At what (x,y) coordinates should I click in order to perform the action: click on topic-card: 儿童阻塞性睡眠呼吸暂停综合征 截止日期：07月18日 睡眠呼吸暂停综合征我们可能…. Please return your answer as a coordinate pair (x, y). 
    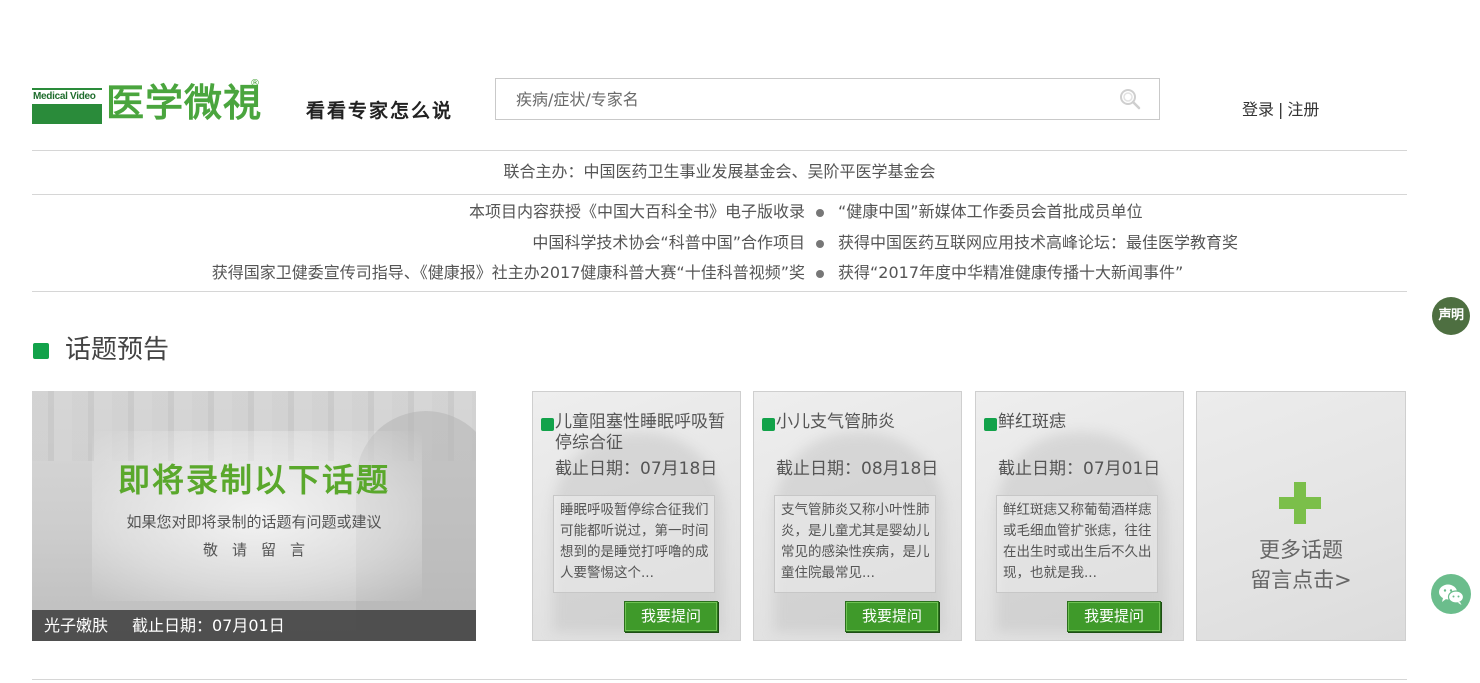
    Looking at the image, I should click on (636, 516).